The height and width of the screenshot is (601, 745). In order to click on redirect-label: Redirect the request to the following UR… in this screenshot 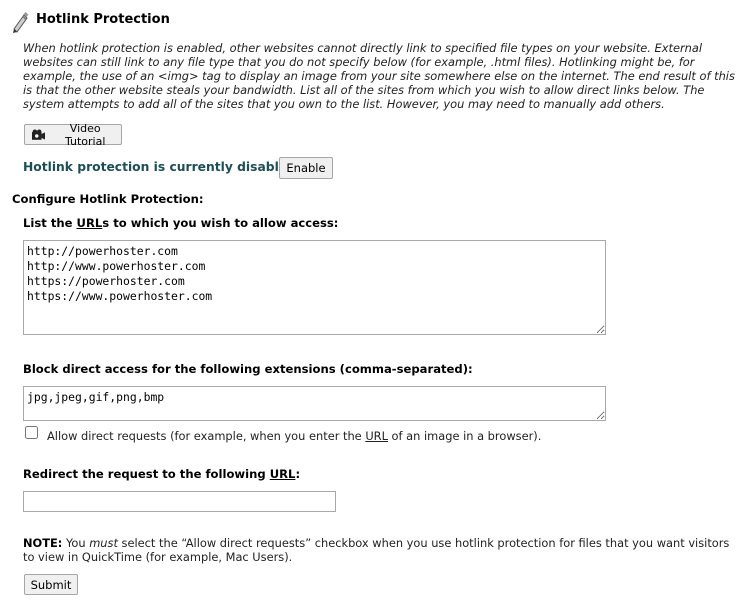, I will do `click(162, 474)`.